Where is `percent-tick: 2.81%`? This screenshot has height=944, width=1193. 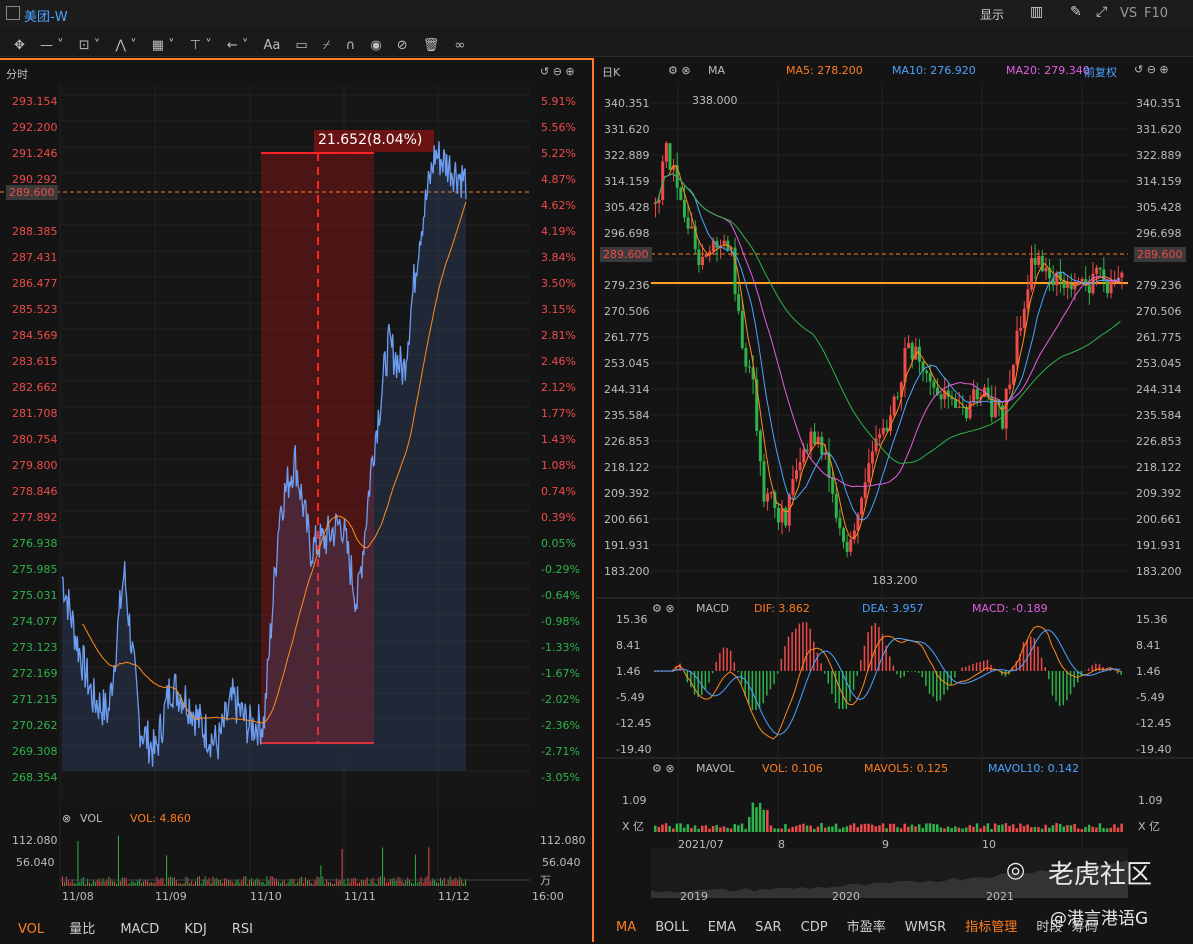 percent-tick: 2.81% is located at coordinates (558, 335).